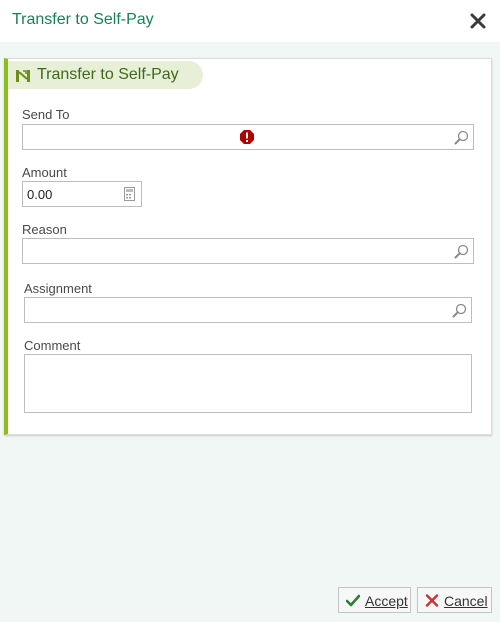 Image resolution: width=500 pixels, height=622 pixels. Describe the element at coordinates (23, 76) in the screenshot. I see `transfer-icon` at that location.